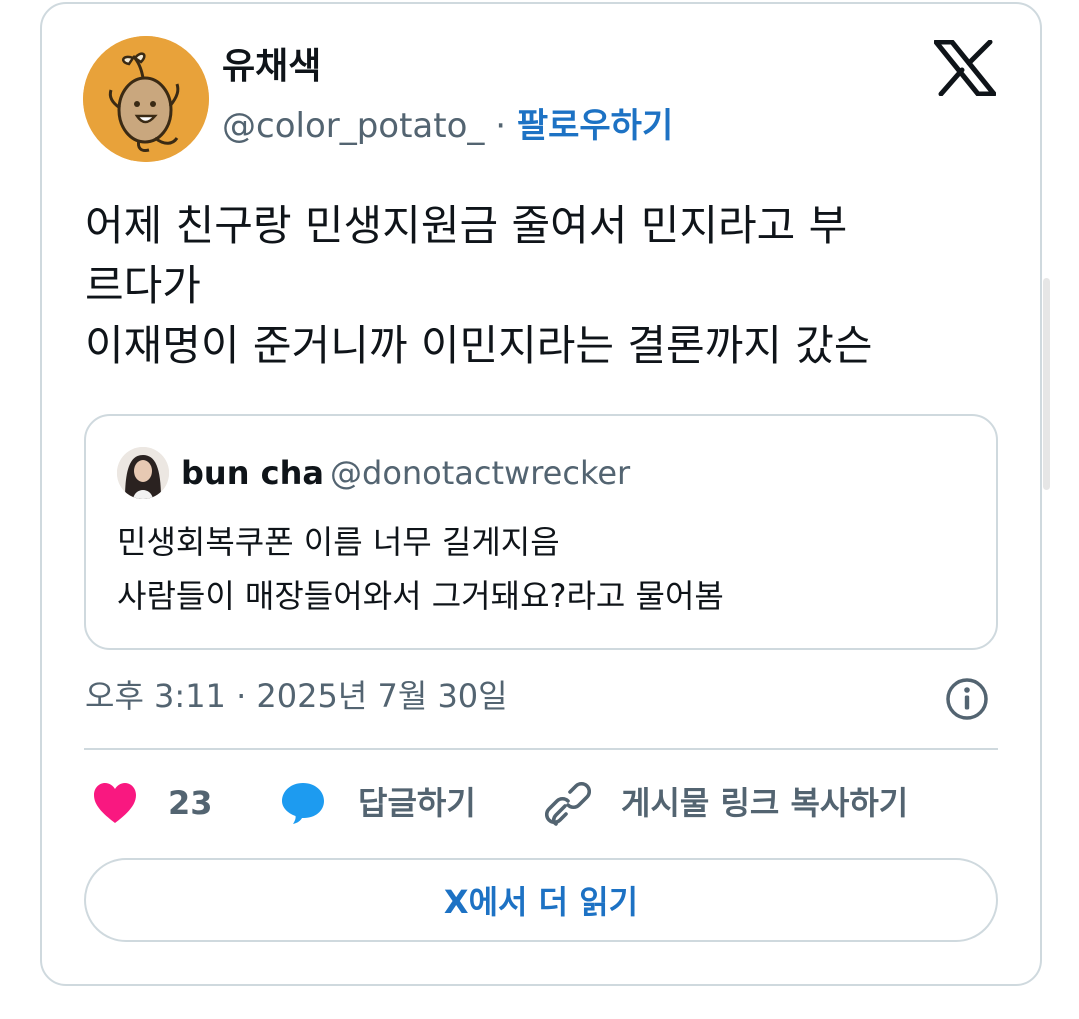 The height and width of the screenshot is (1019, 1079). What do you see at coordinates (296, 696) in the screenshot?
I see `tweet-timestamp: 오후 3:11 · 2025년 7월 30일` at bounding box center [296, 696].